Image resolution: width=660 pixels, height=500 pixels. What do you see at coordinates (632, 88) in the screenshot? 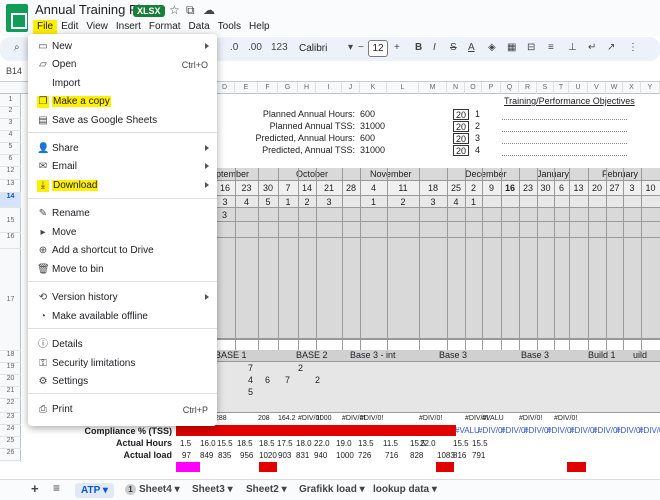
I see `column-header: X` at bounding box center [632, 88].